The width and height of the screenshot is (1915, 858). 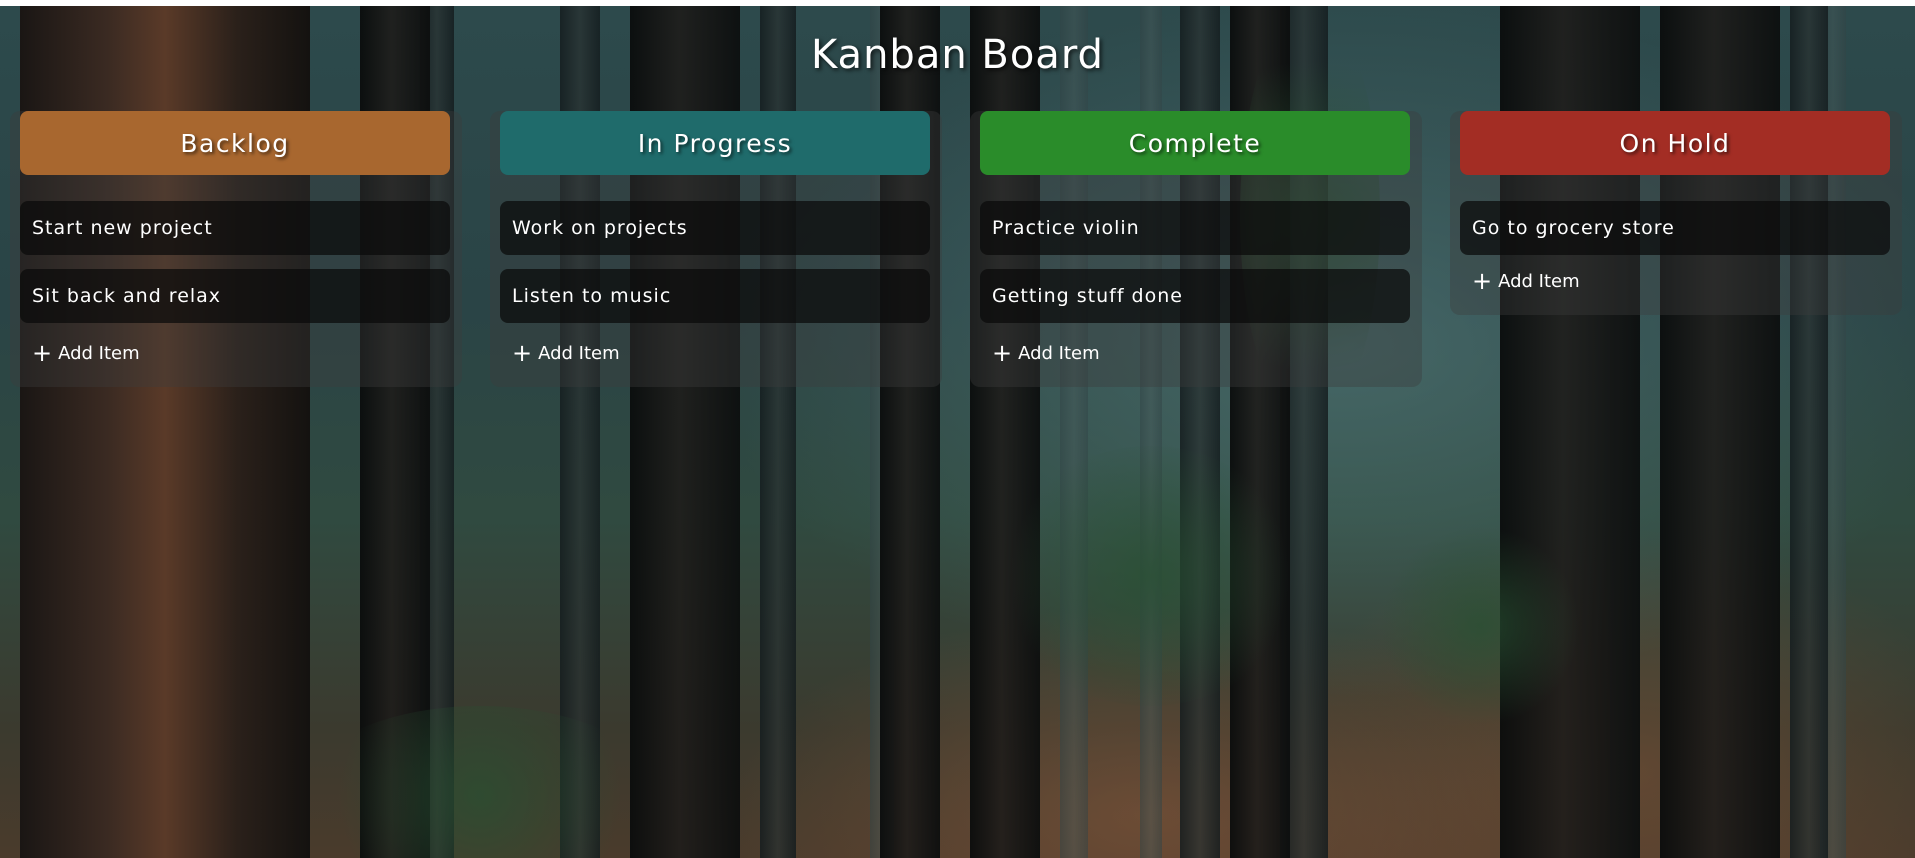 What do you see at coordinates (715, 296) in the screenshot?
I see `list-item: Listen to music` at bounding box center [715, 296].